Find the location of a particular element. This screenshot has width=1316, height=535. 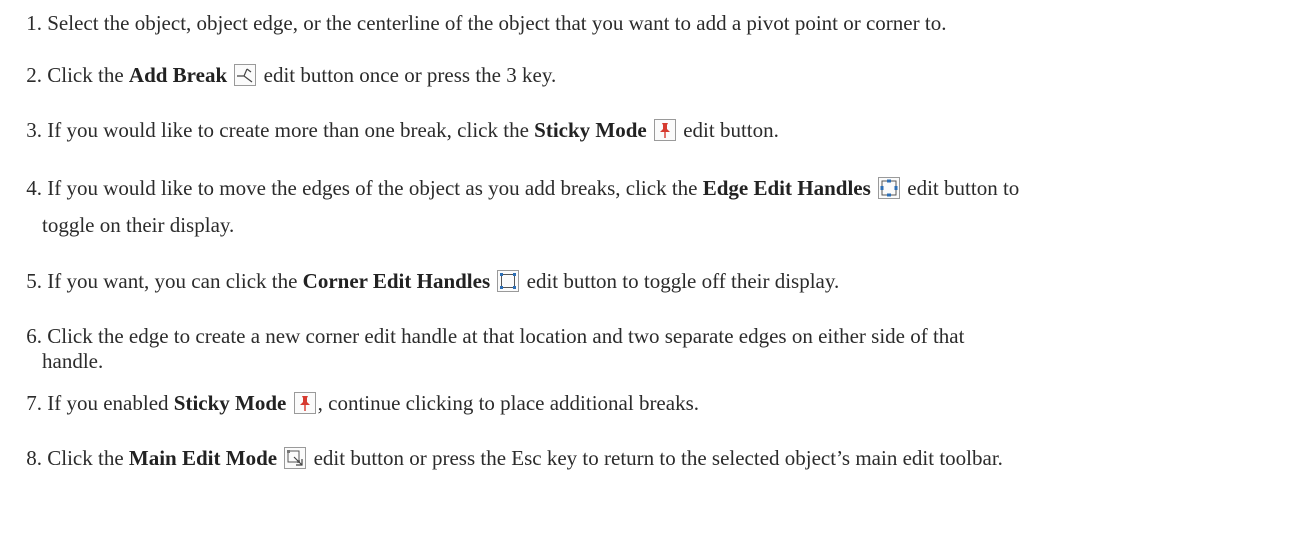

step-number: 8. is located at coordinates (34, 458).